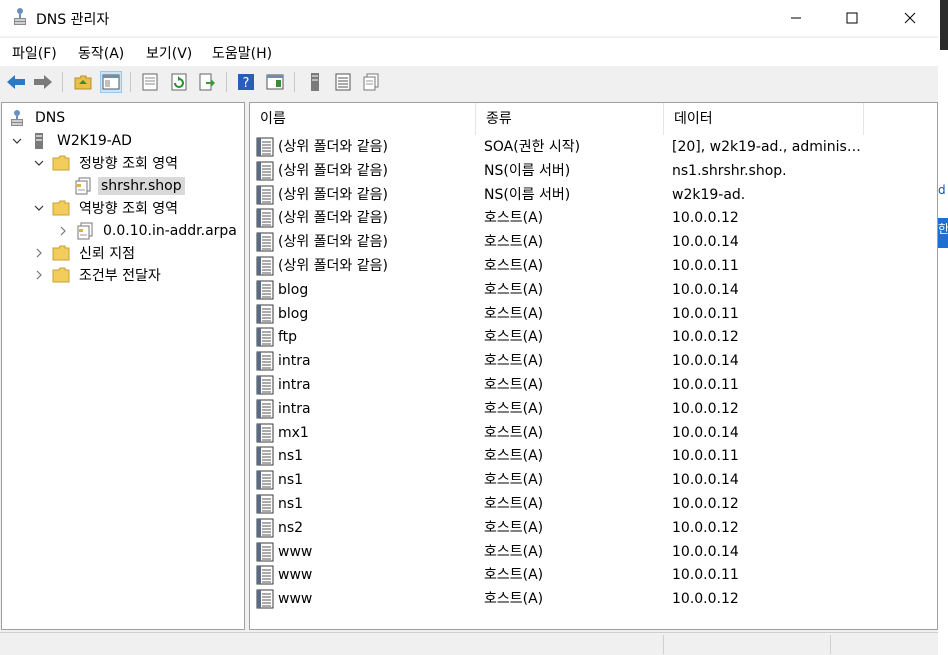 Image resolution: width=948 pixels, height=655 pixels. I want to click on tree-node-forward-zone-item: shrshr.shop, so click(129, 186).